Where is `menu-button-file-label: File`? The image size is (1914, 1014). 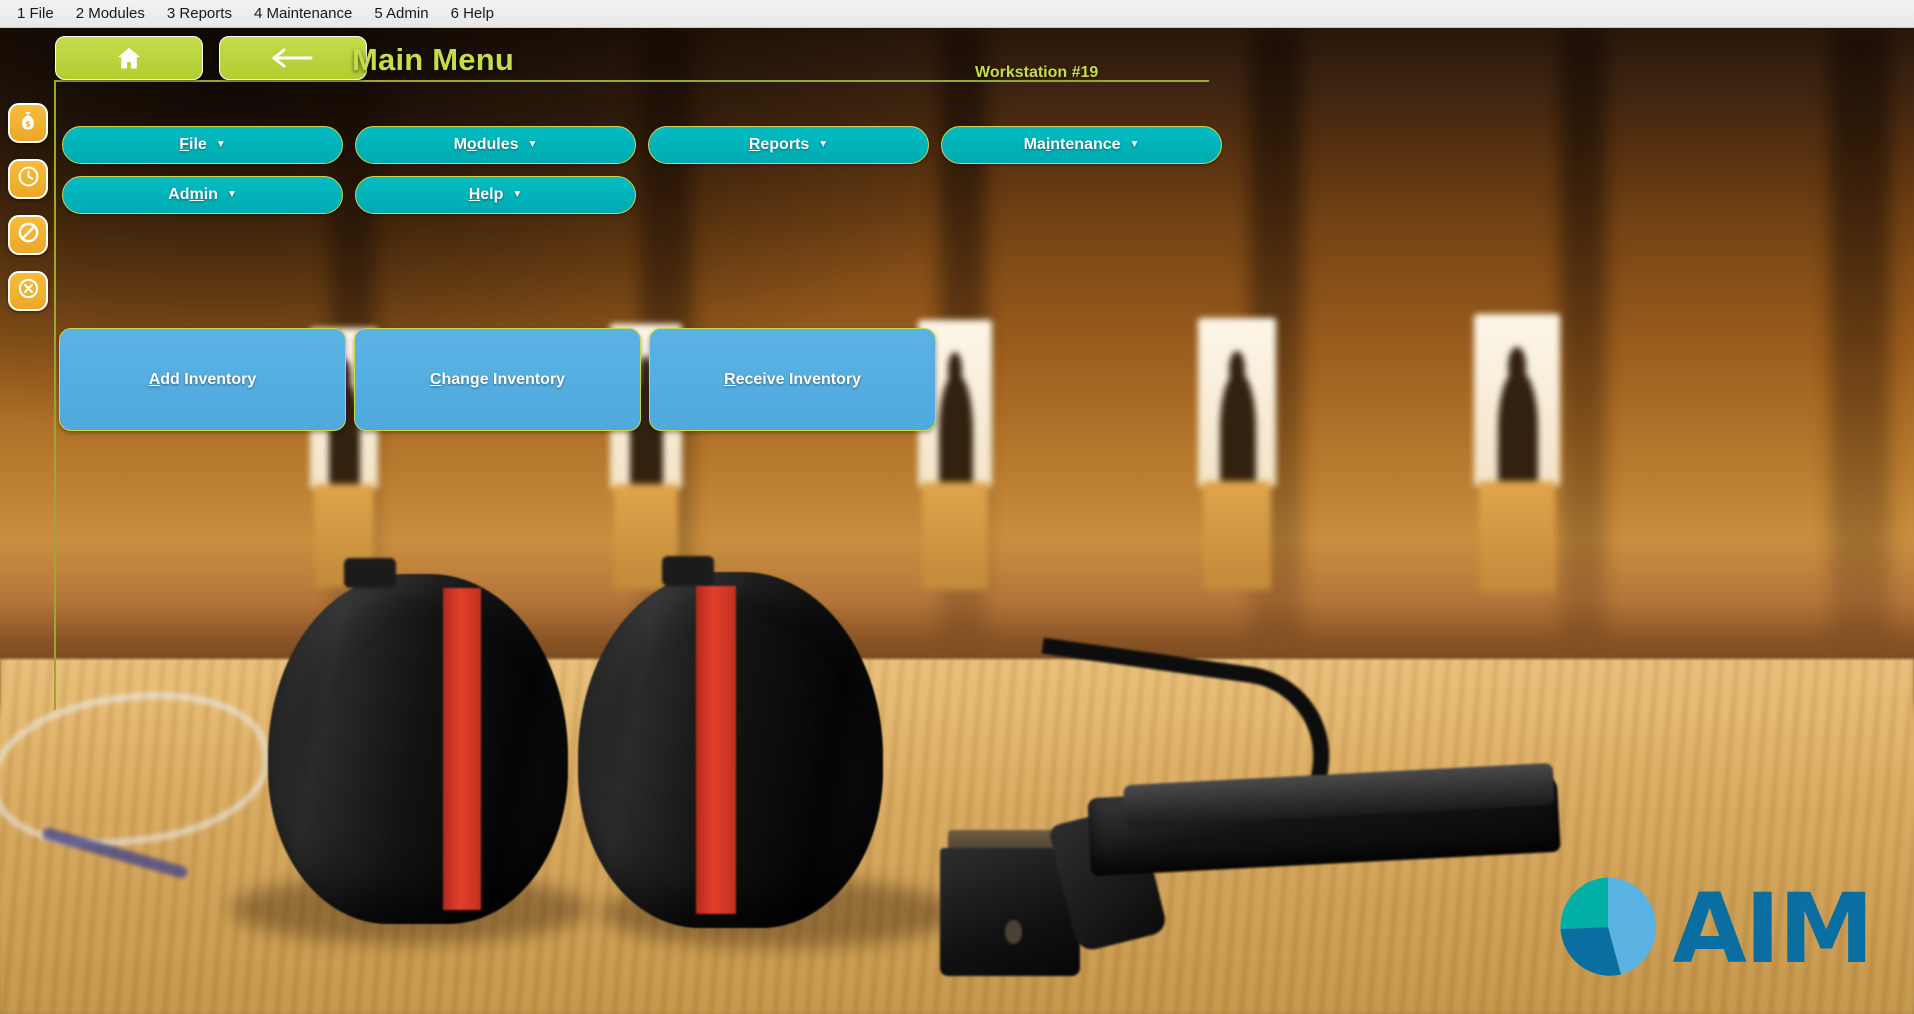
menu-button-file-label: File is located at coordinates (193, 144).